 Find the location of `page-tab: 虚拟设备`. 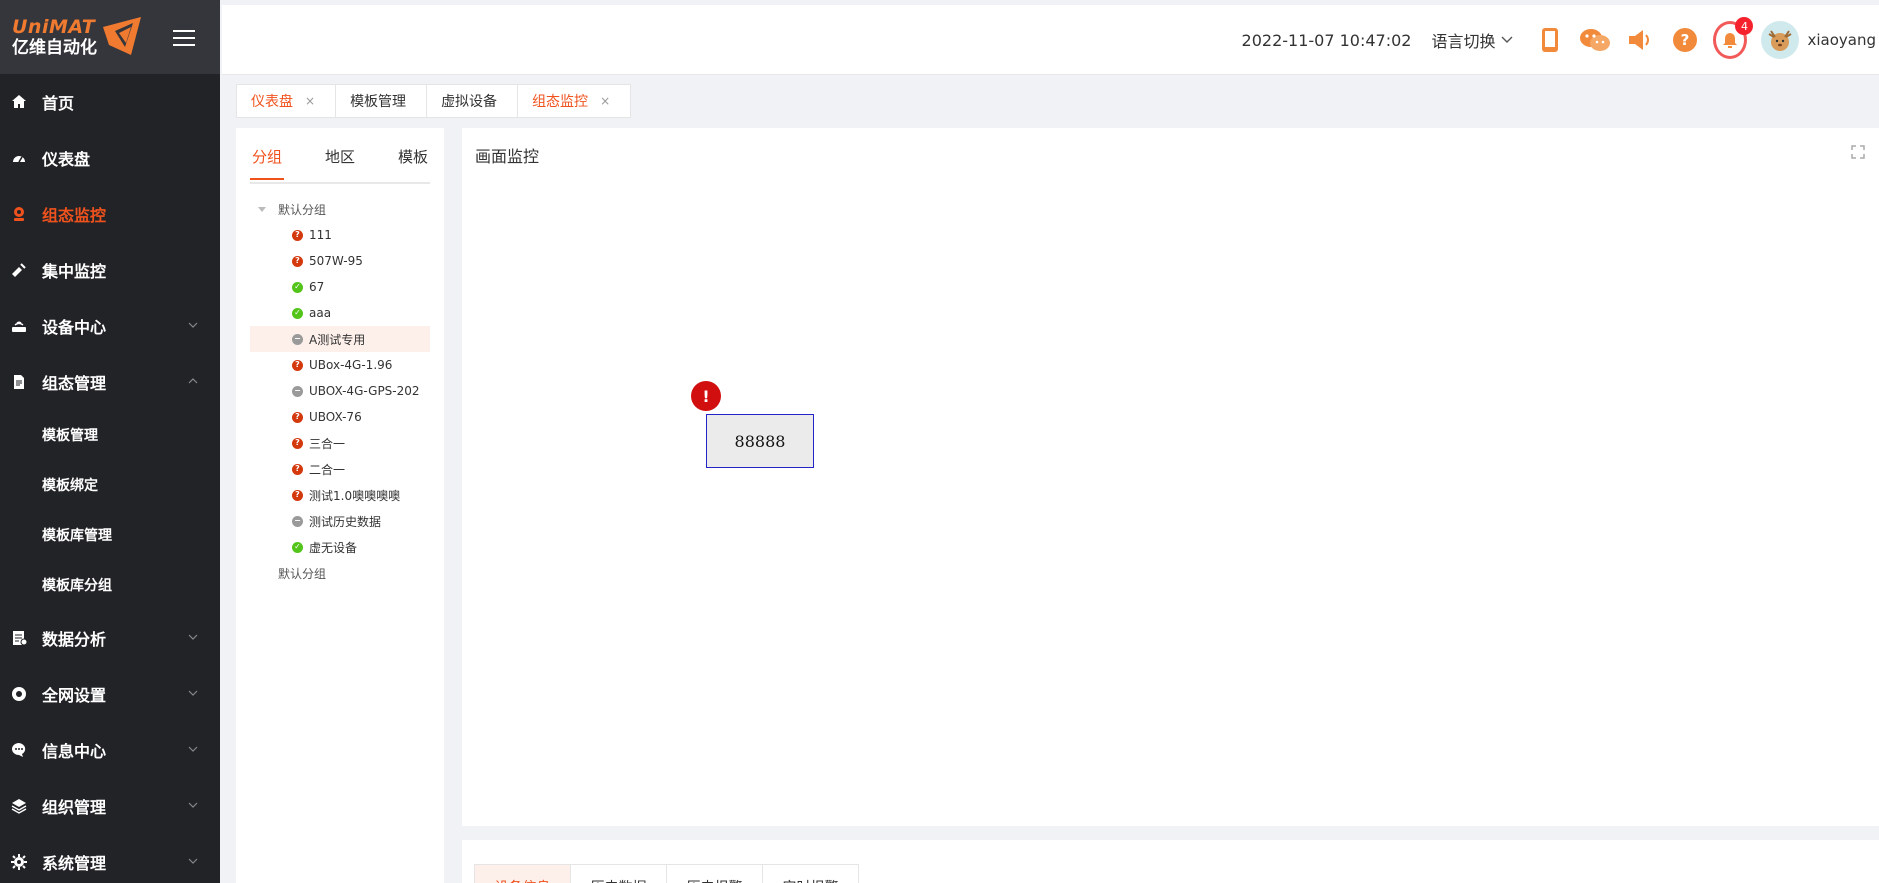

page-tab: 虚拟设备 is located at coordinates (472, 101).